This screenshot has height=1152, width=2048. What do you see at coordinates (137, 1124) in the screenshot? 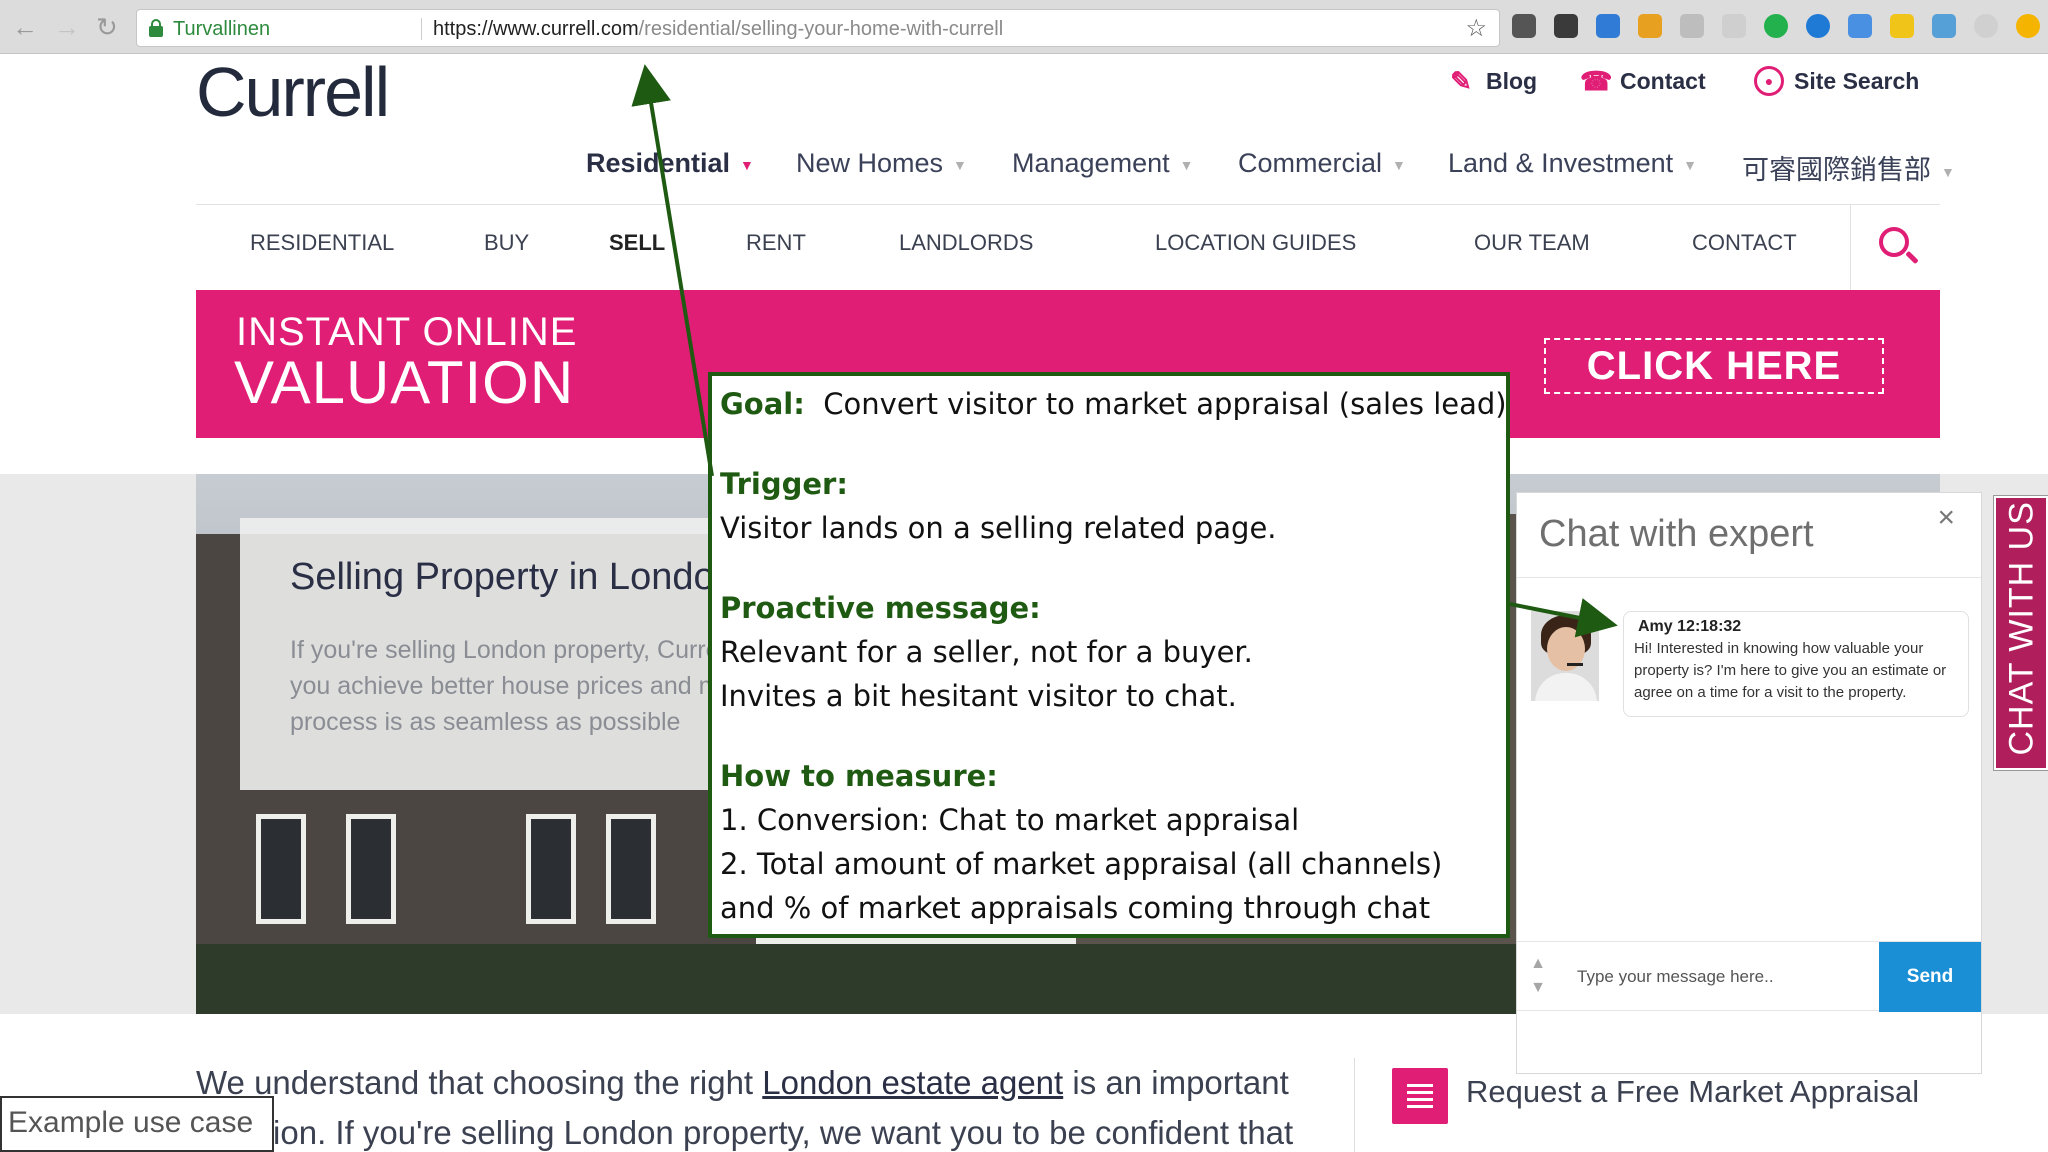
I see `example-caption: Example use case` at bounding box center [137, 1124].